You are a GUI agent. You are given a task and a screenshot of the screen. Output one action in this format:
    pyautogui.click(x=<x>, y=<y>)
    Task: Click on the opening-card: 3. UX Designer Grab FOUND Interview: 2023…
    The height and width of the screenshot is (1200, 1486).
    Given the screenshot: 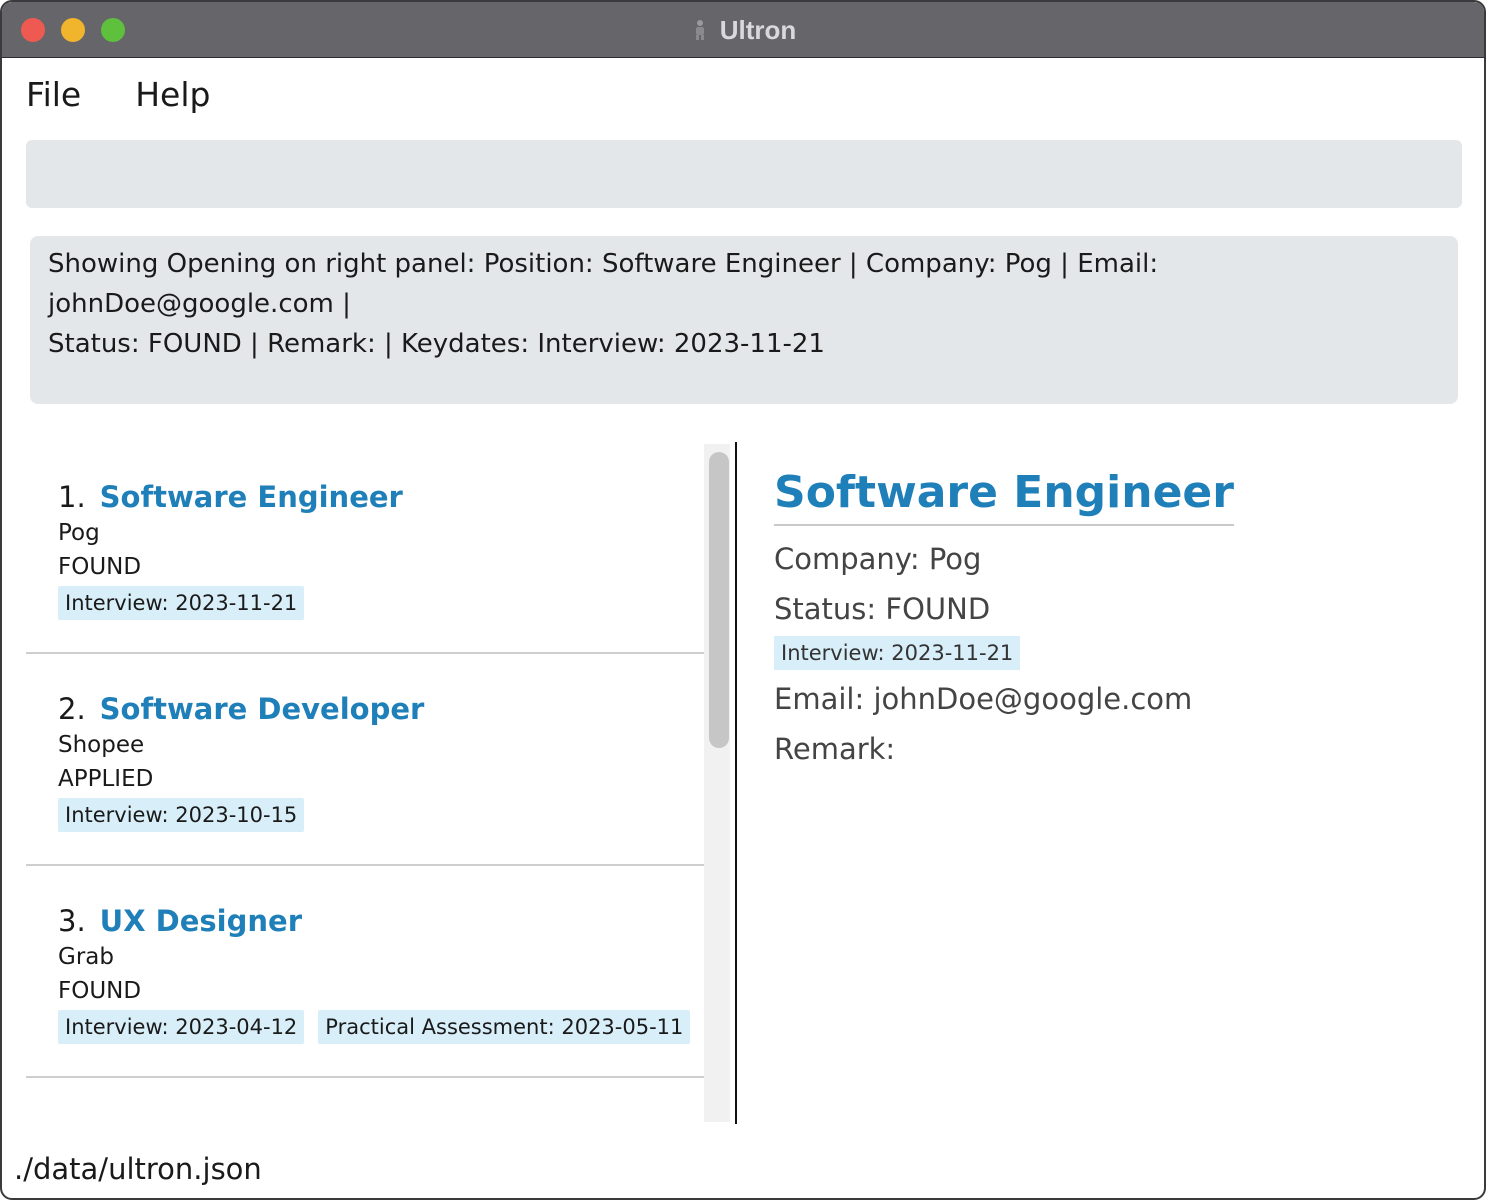 What is the action you would take?
    pyautogui.click(x=365, y=972)
    